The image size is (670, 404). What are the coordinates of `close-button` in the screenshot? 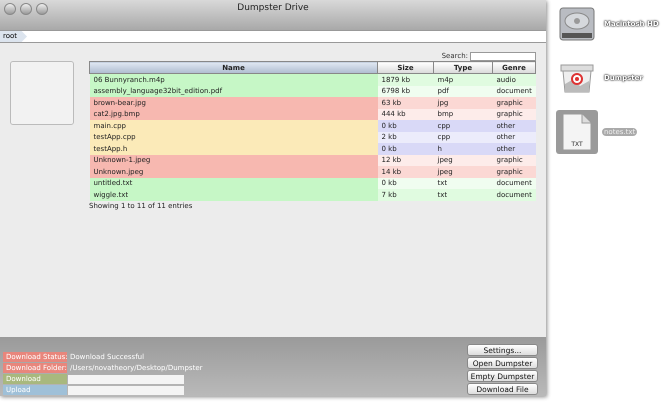 It's located at (10, 9).